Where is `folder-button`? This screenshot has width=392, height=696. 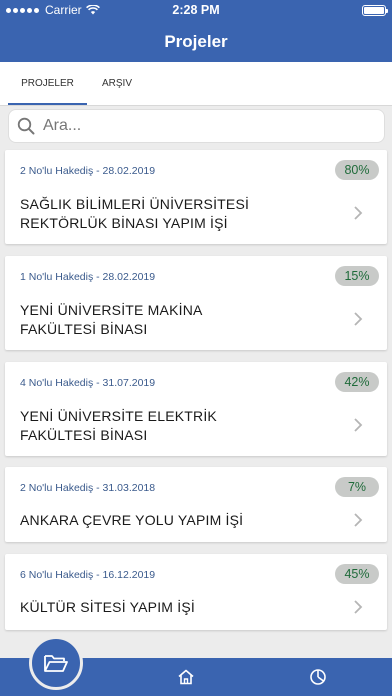 folder-button is located at coordinates (56, 663).